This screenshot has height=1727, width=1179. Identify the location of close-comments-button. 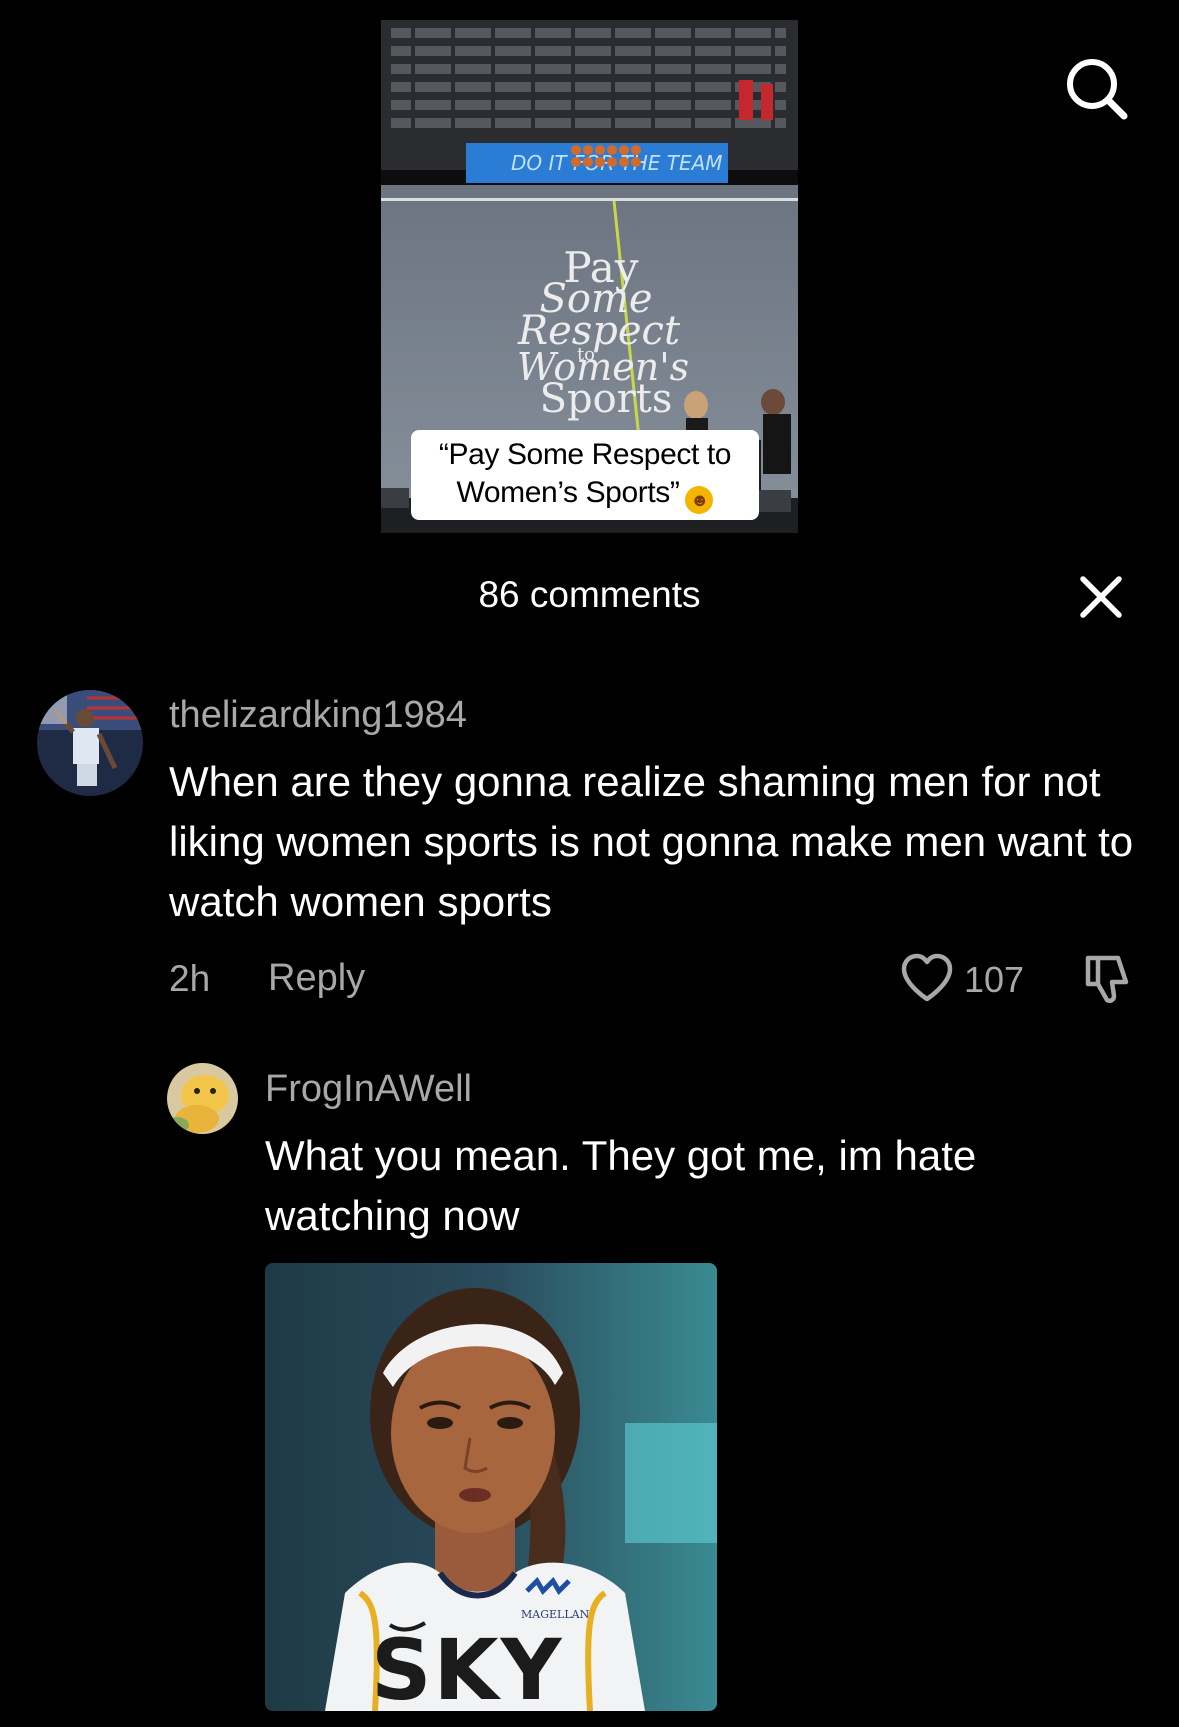
(1101, 597).